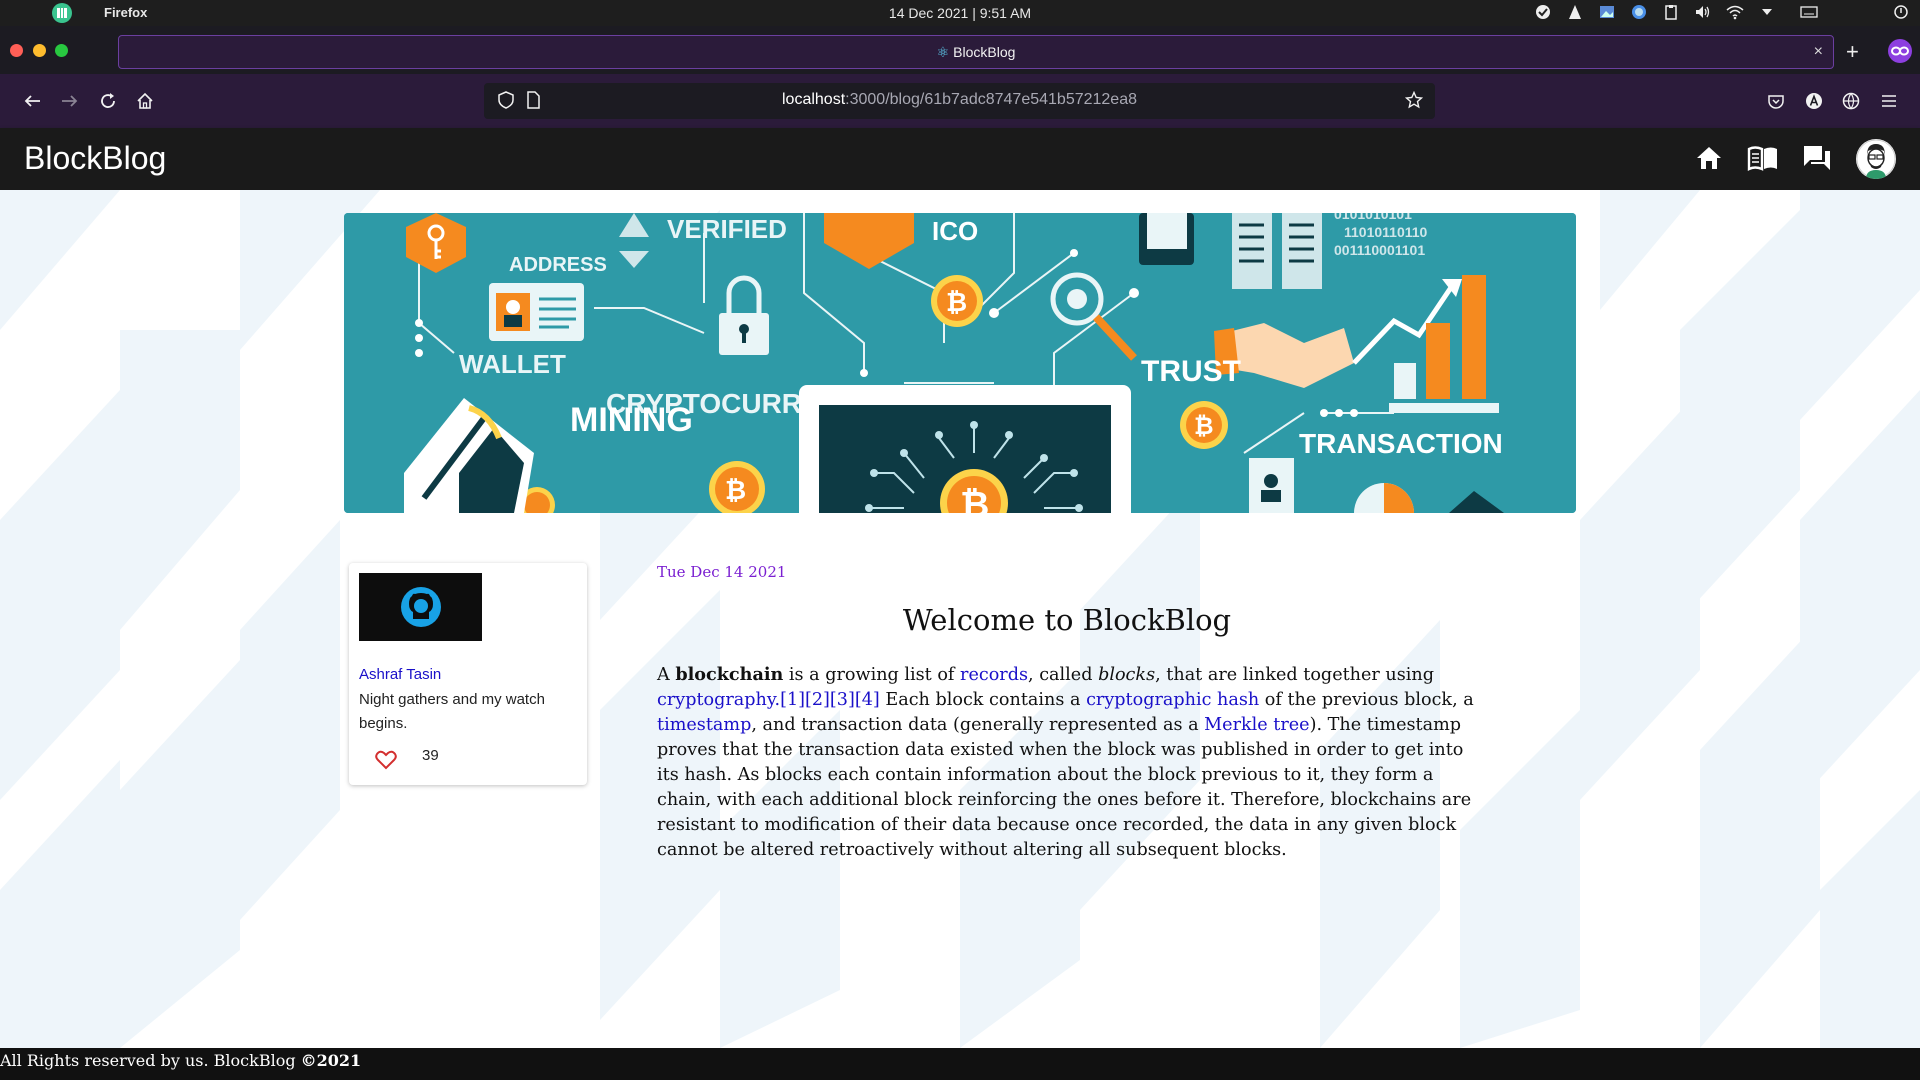 This screenshot has width=1920, height=1080. What do you see at coordinates (1401, 443) in the screenshot?
I see `banner-label-transaction: TRANSACTION` at bounding box center [1401, 443].